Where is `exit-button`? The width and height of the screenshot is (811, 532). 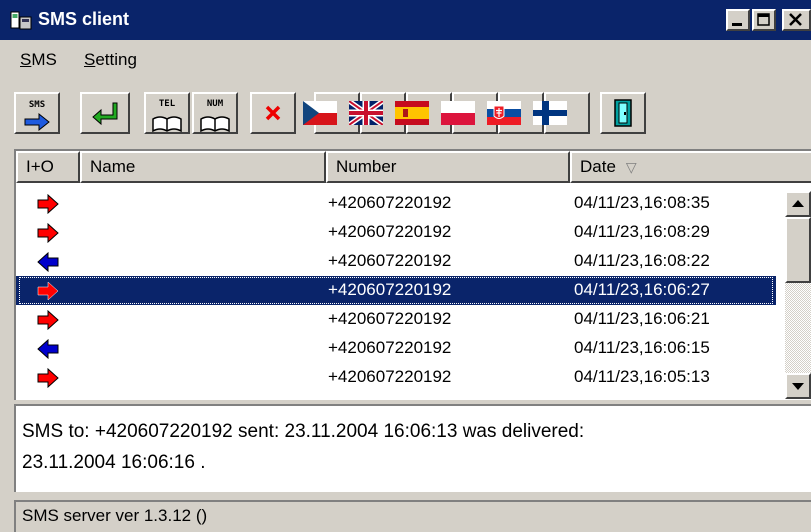 exit-button is located at coordinates (623, 113).